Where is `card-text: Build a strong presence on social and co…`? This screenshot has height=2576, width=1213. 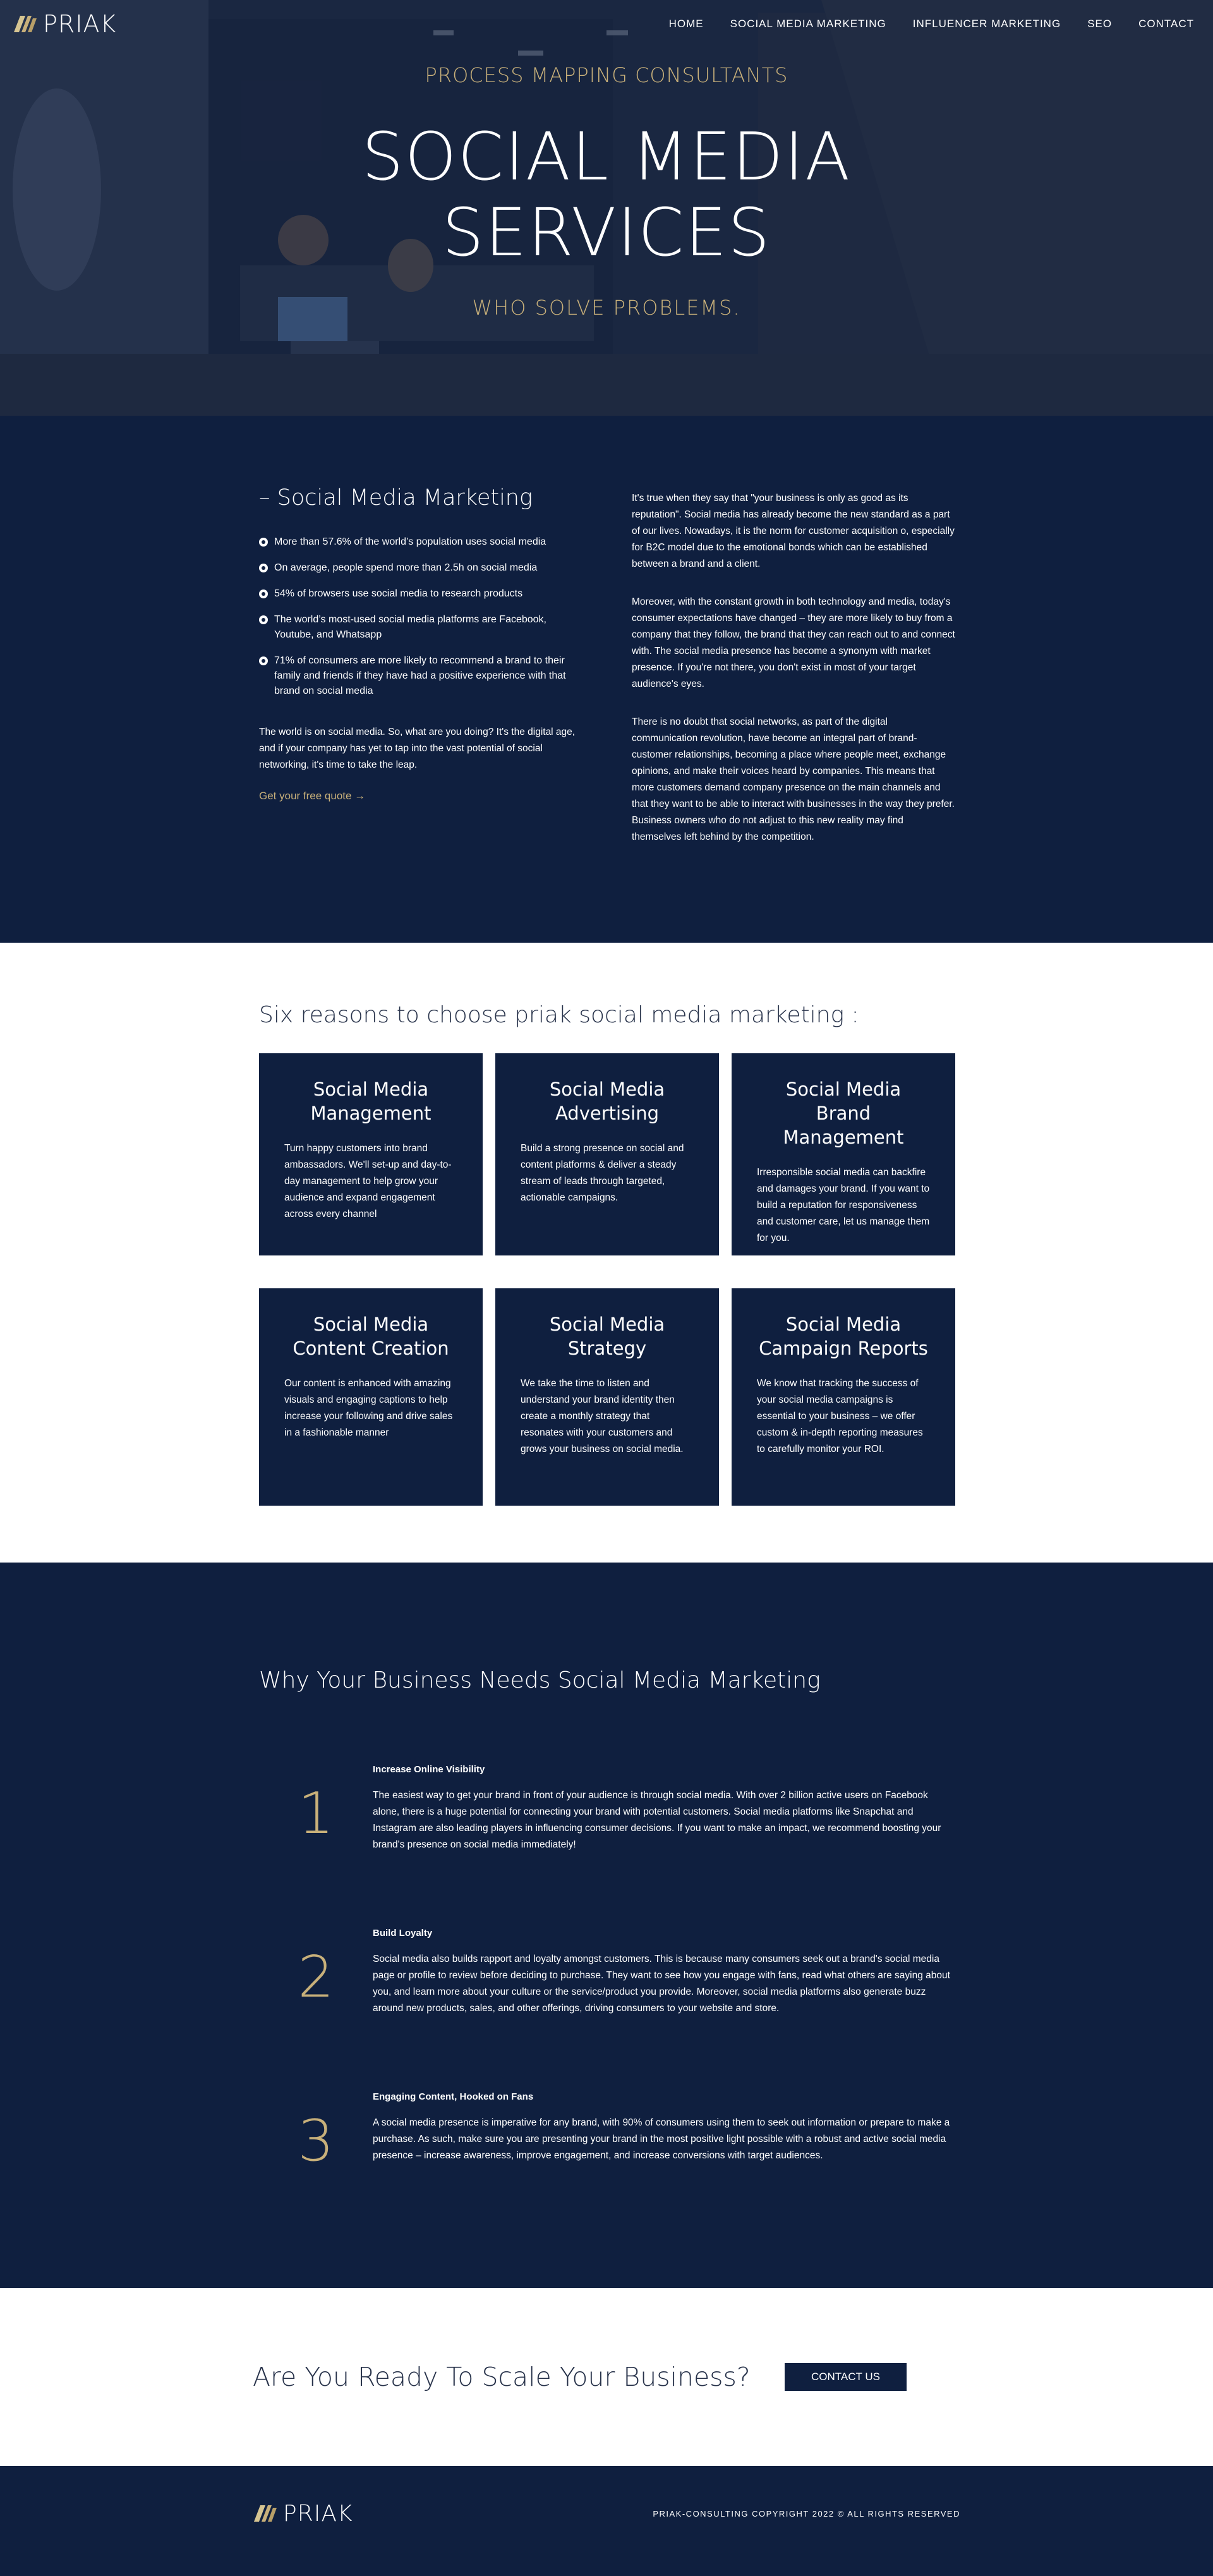 card-text: Build a strong presence on social and co… is located at coordinates (602, 1173).